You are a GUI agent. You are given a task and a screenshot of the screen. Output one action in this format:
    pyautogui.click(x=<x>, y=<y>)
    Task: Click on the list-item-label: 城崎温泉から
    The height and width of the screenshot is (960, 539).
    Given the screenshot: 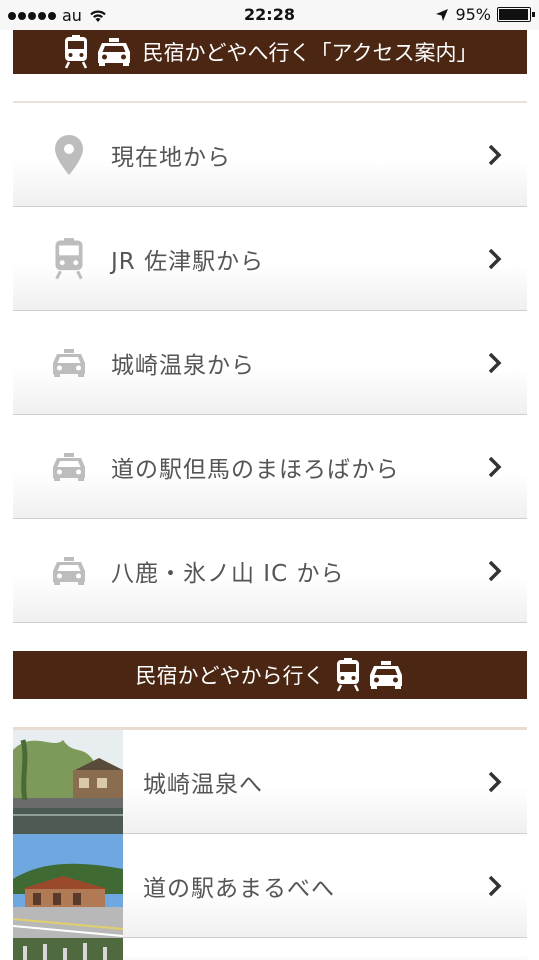 What is the action you would take?
    pyautogui.click(x=183, y=365)
    